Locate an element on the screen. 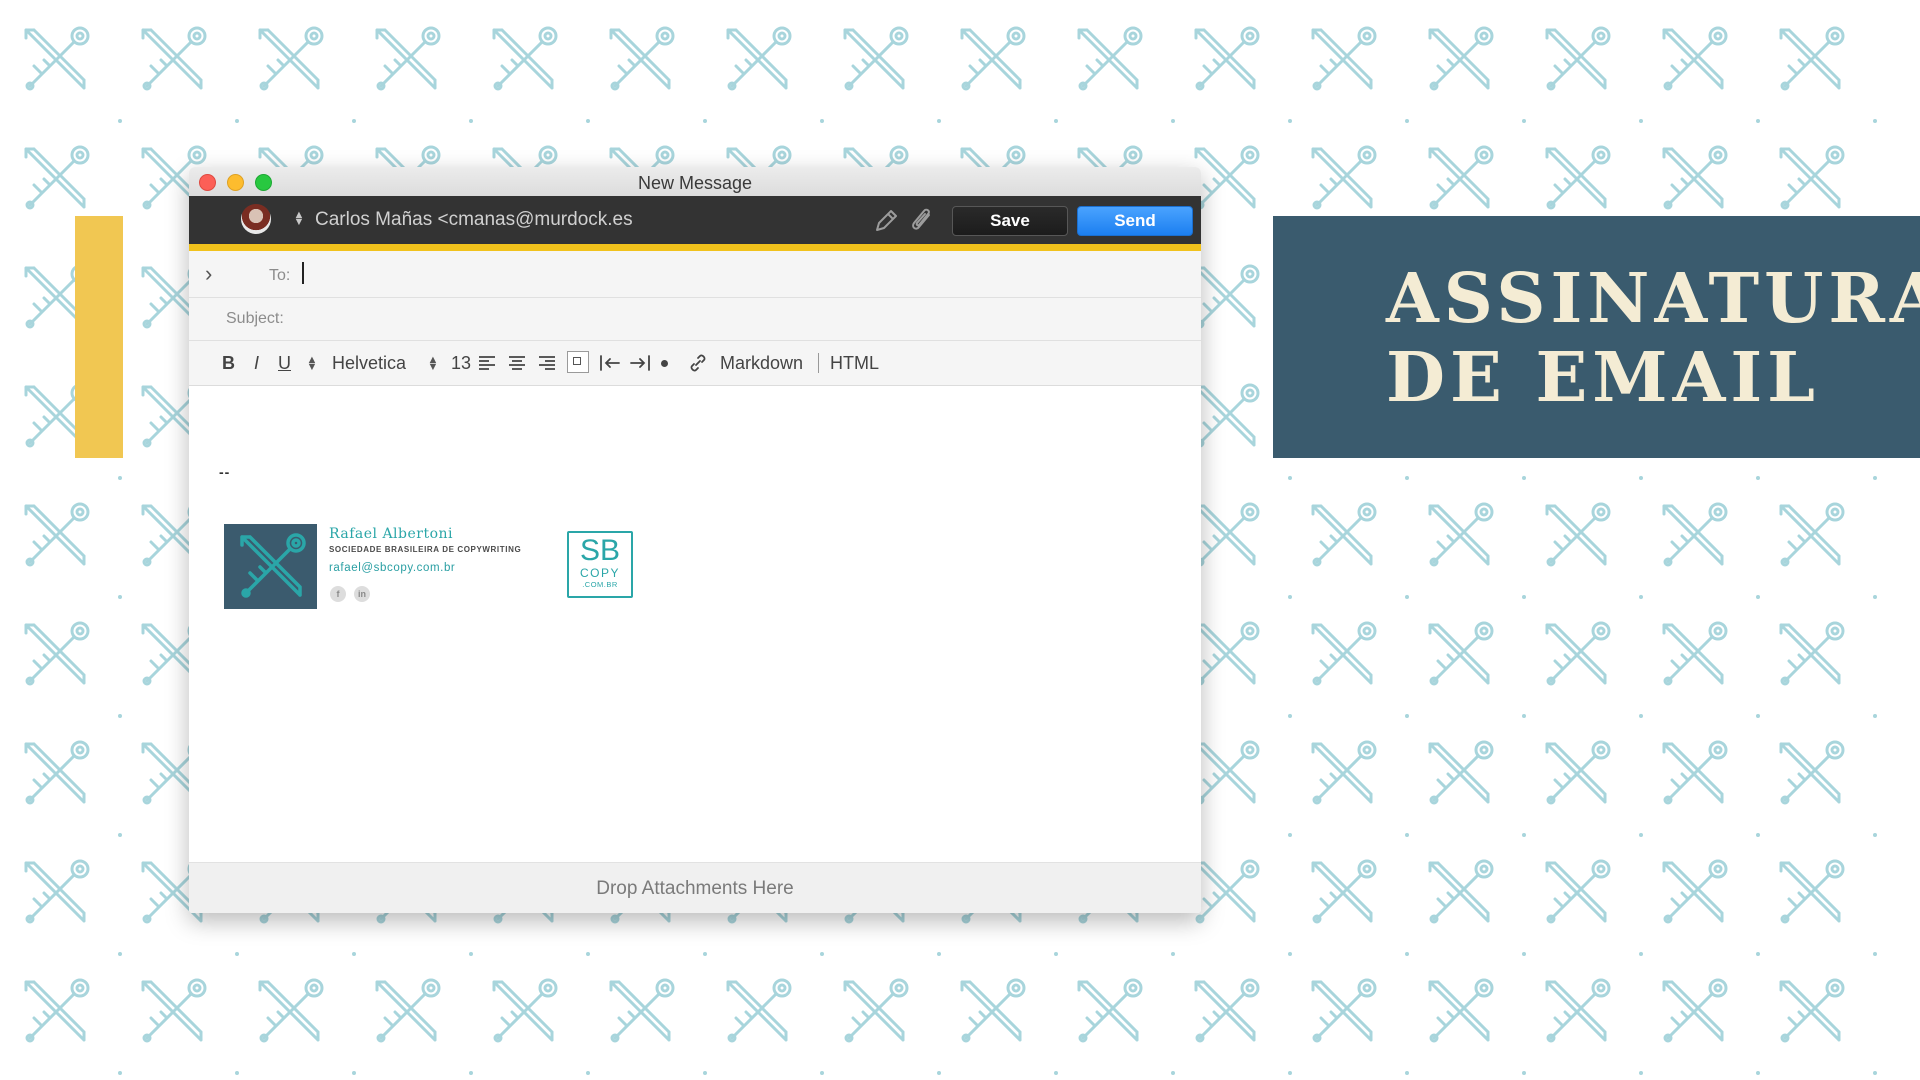 Image resolution: width=1920 pixels, height=1080 pixels. text-caret is located at coordinates (303, 273).